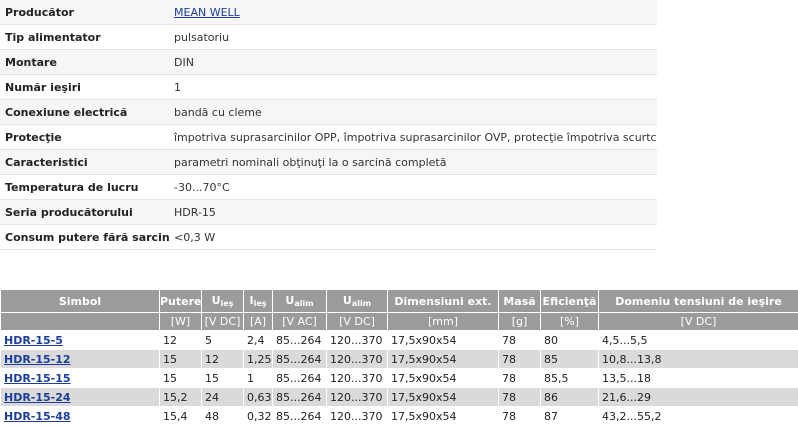 The width and height of the screenshot is (798, 426). Describe the element at coordinates (181, 397) in the screenshot. I see `power-cell: 15,2` at that location.